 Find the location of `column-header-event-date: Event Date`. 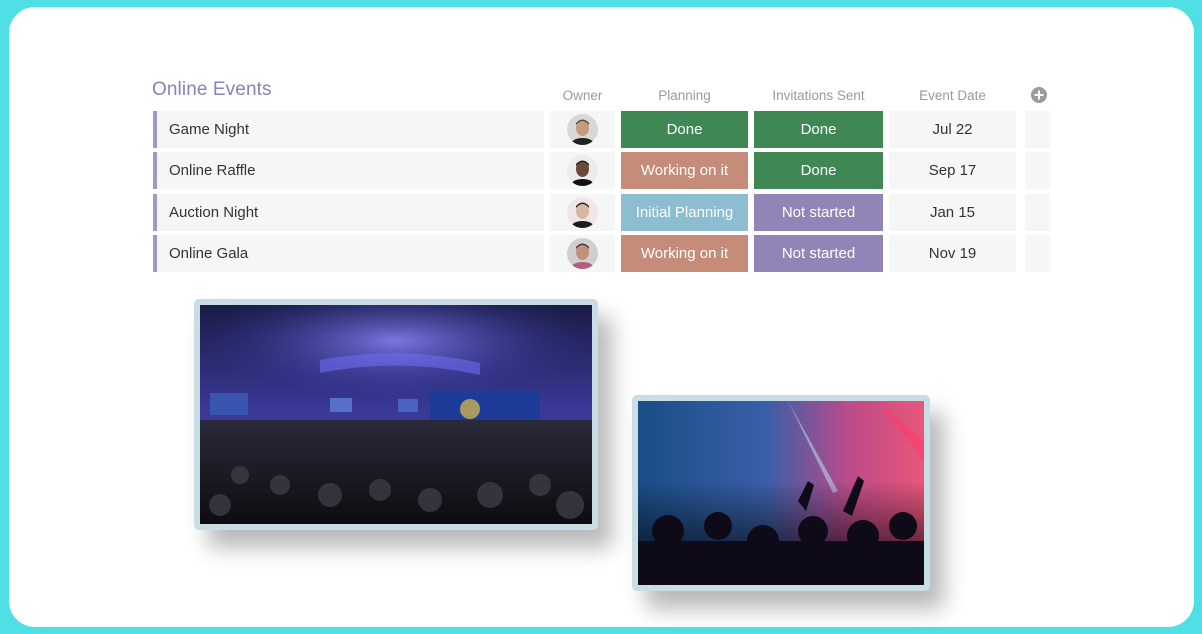

column-header-event-date: Event Date is located at coordinates (952, 95).